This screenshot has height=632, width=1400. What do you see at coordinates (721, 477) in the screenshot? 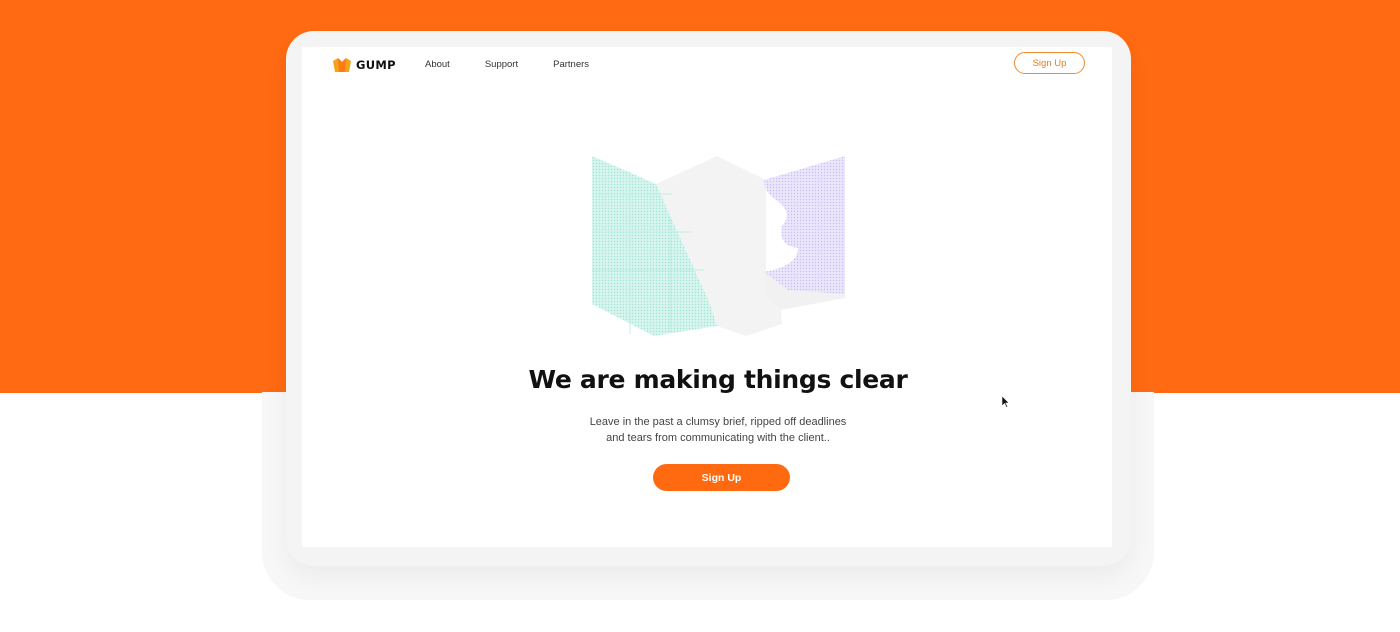
I see `hero-signup-button: Sign Up` at bounding box center [721, 477].